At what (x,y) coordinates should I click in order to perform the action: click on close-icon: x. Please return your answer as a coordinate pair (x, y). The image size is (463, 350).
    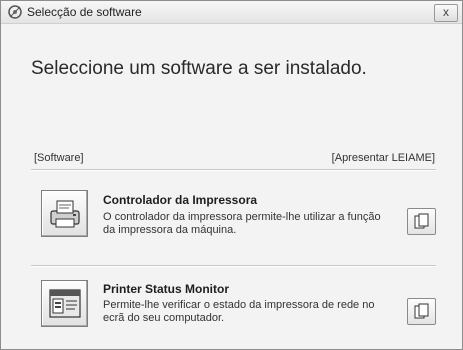
    Looking at the image, I should click on (446, 12).